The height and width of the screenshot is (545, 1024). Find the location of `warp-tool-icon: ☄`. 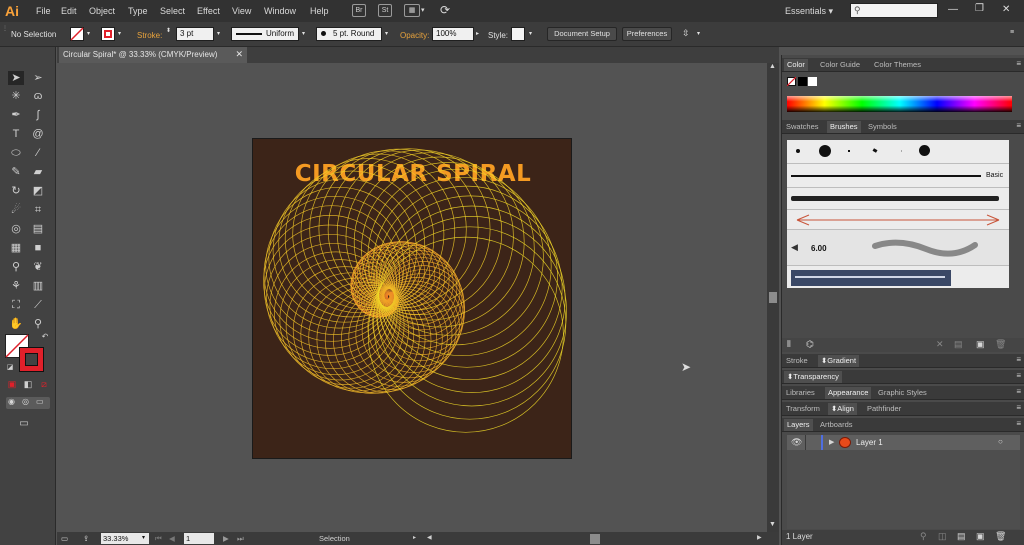

warp-tool-icon: ☄ is located at coordinates (16, 210).